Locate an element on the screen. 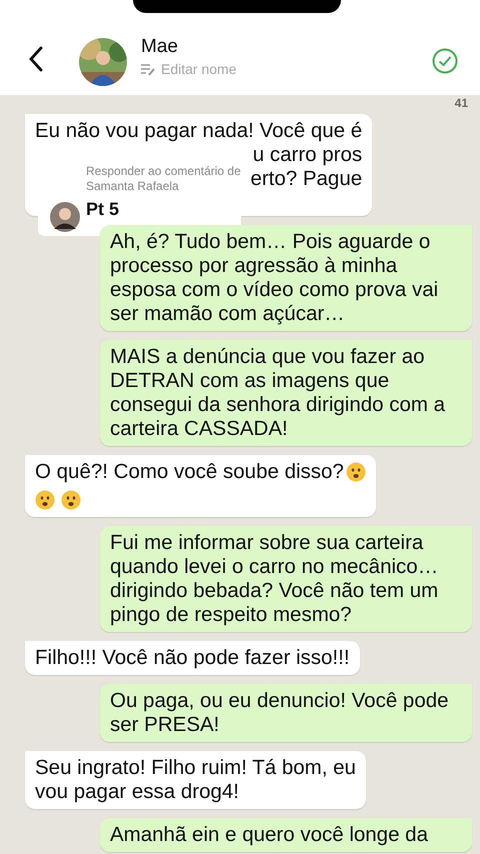  message-text: Filho!!! Você não pode fazer isso!!! is located at coordinates (192, 658).